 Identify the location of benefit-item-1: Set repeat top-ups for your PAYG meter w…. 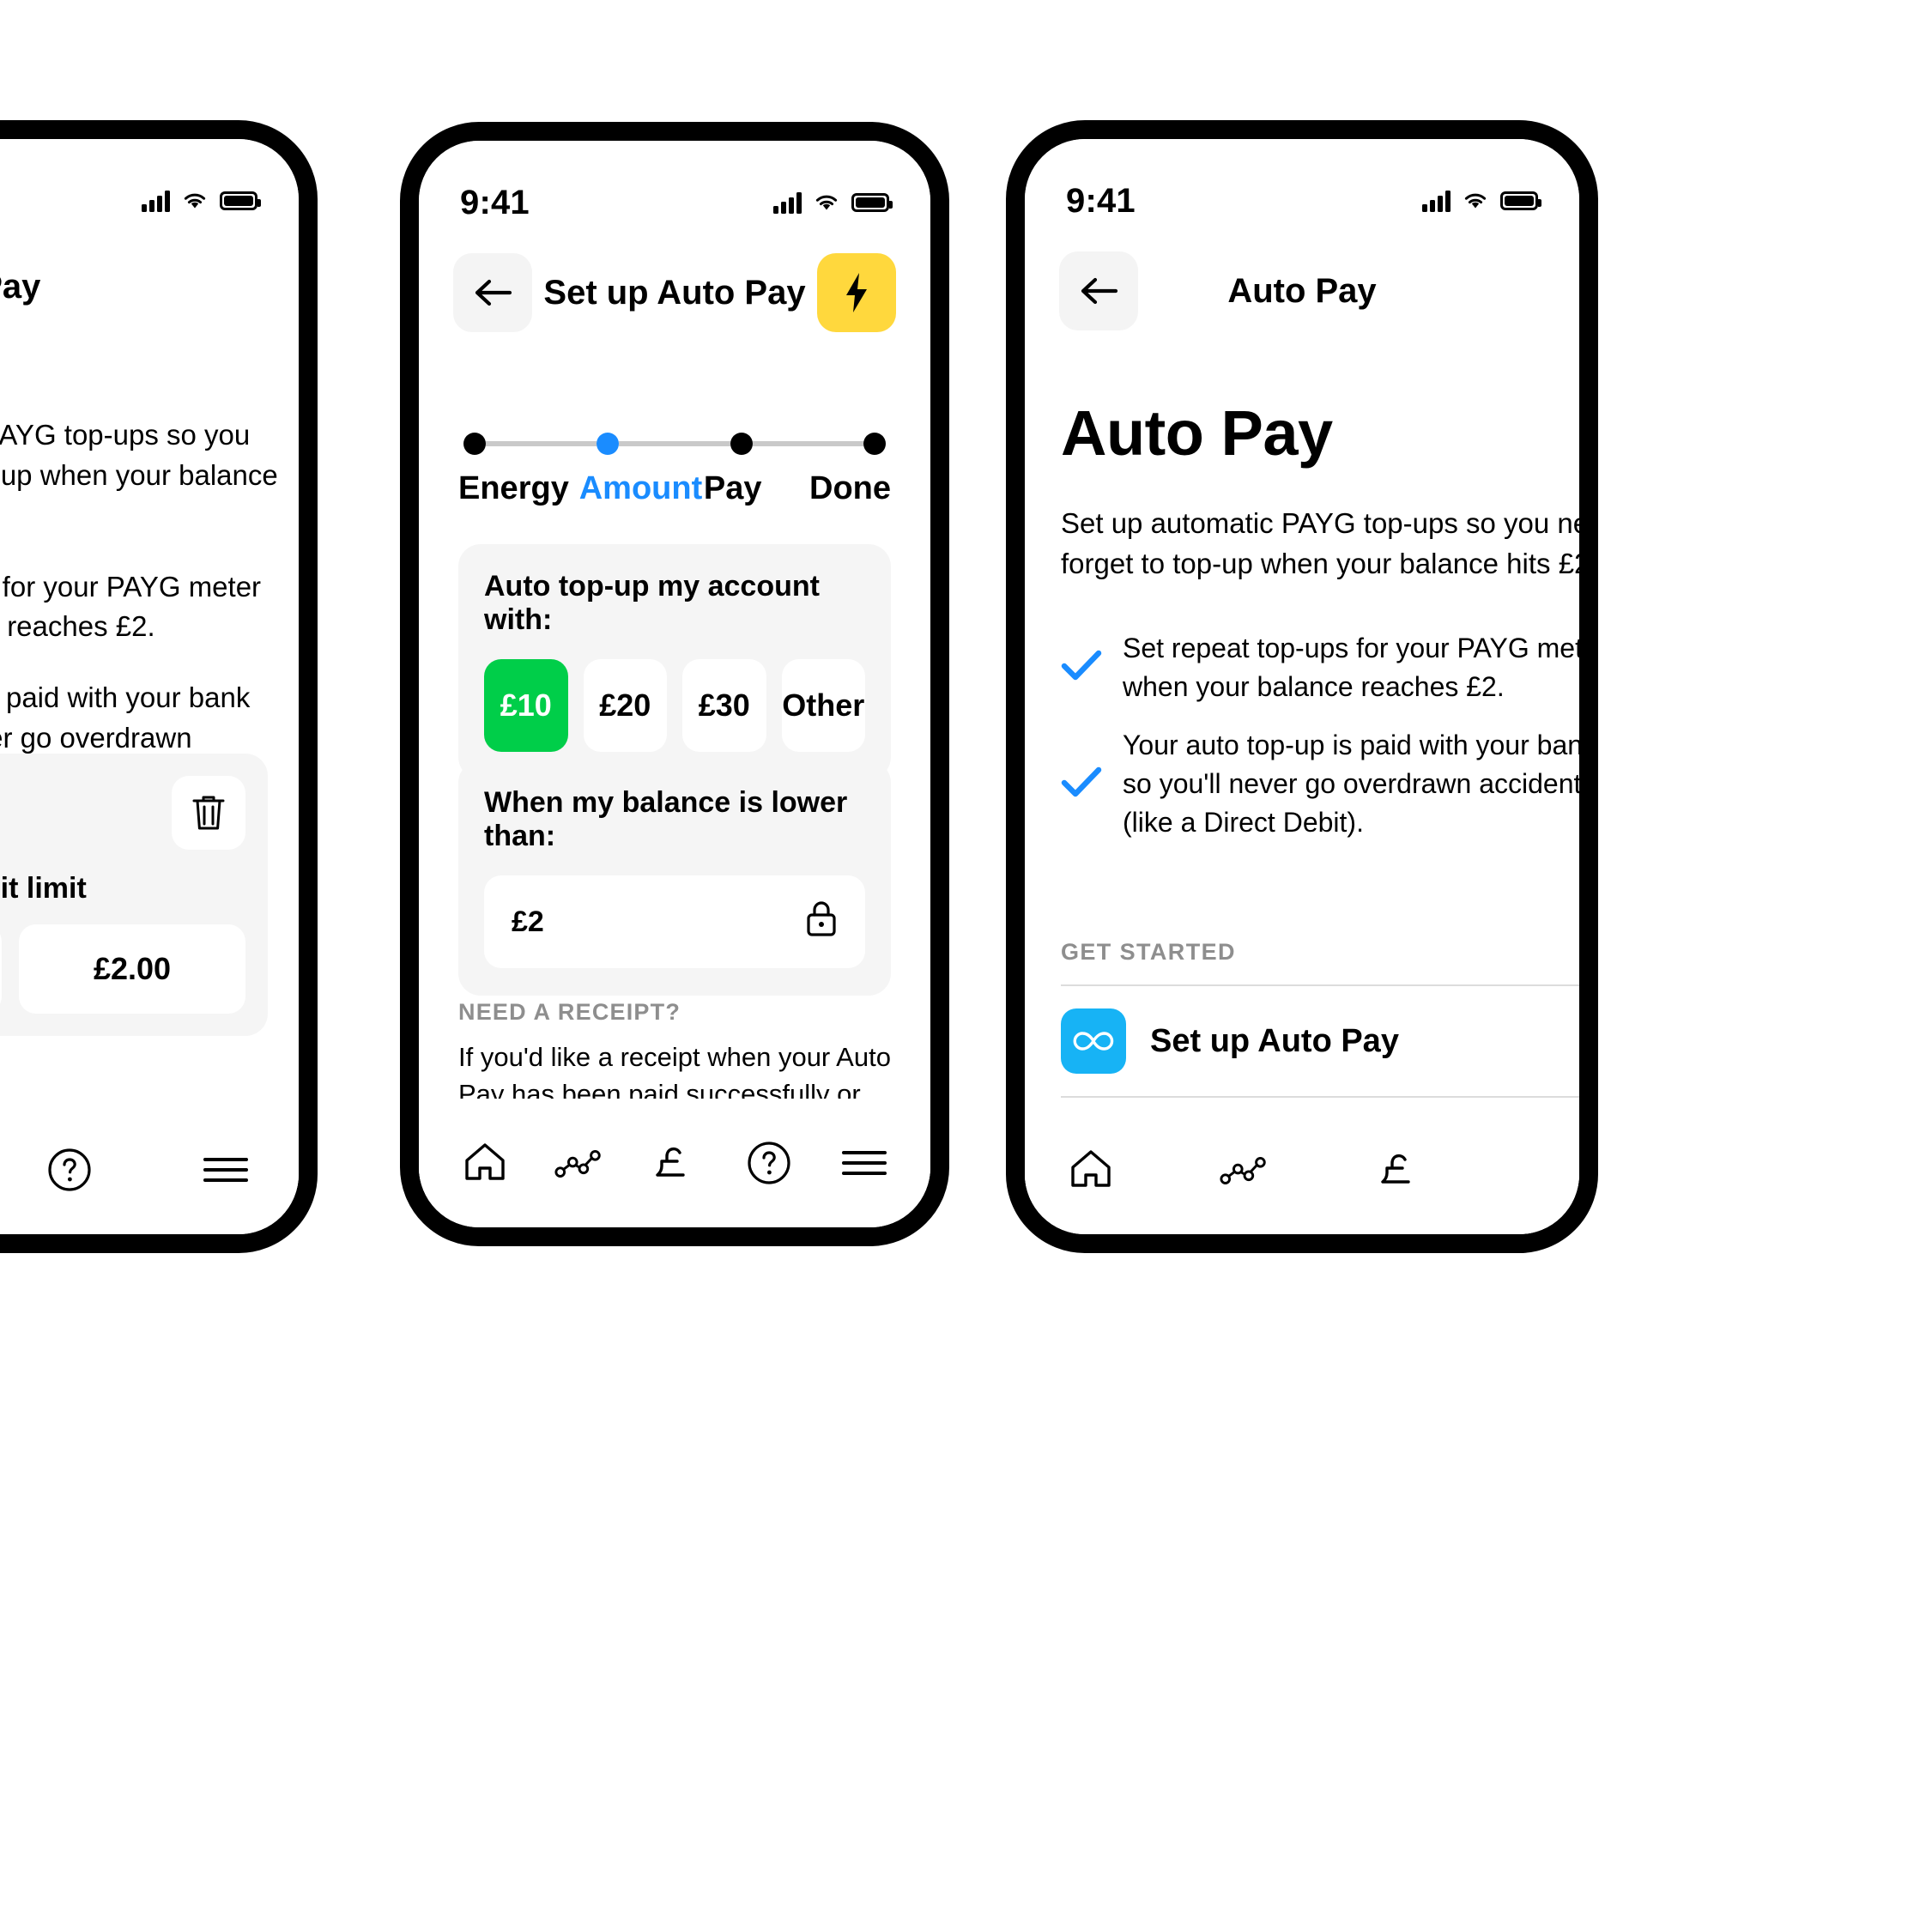
(1320, 667).